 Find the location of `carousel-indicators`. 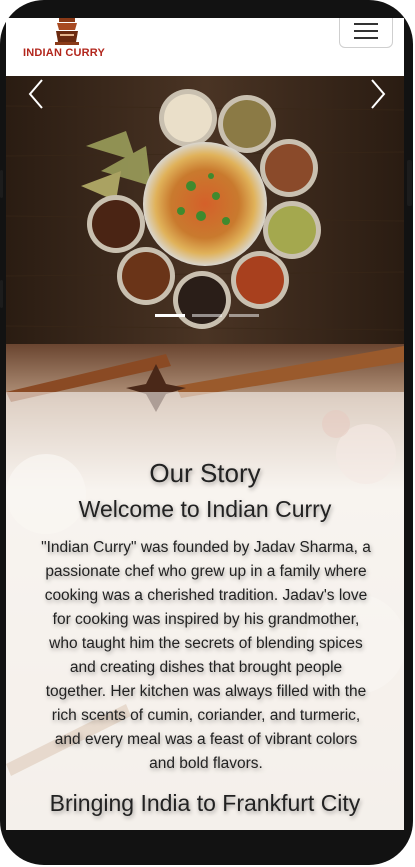

carousel-indicators is located at coordinates (207, 316).